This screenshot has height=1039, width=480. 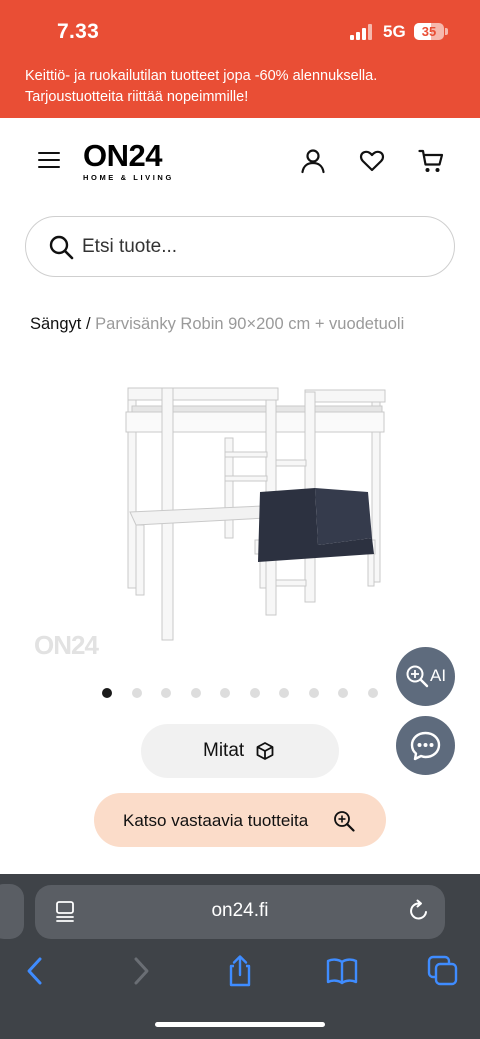 What do you see at coordinates (240, 1024) in the screenshot?
I see `home-indicator` at bounding box center [240, 1024].